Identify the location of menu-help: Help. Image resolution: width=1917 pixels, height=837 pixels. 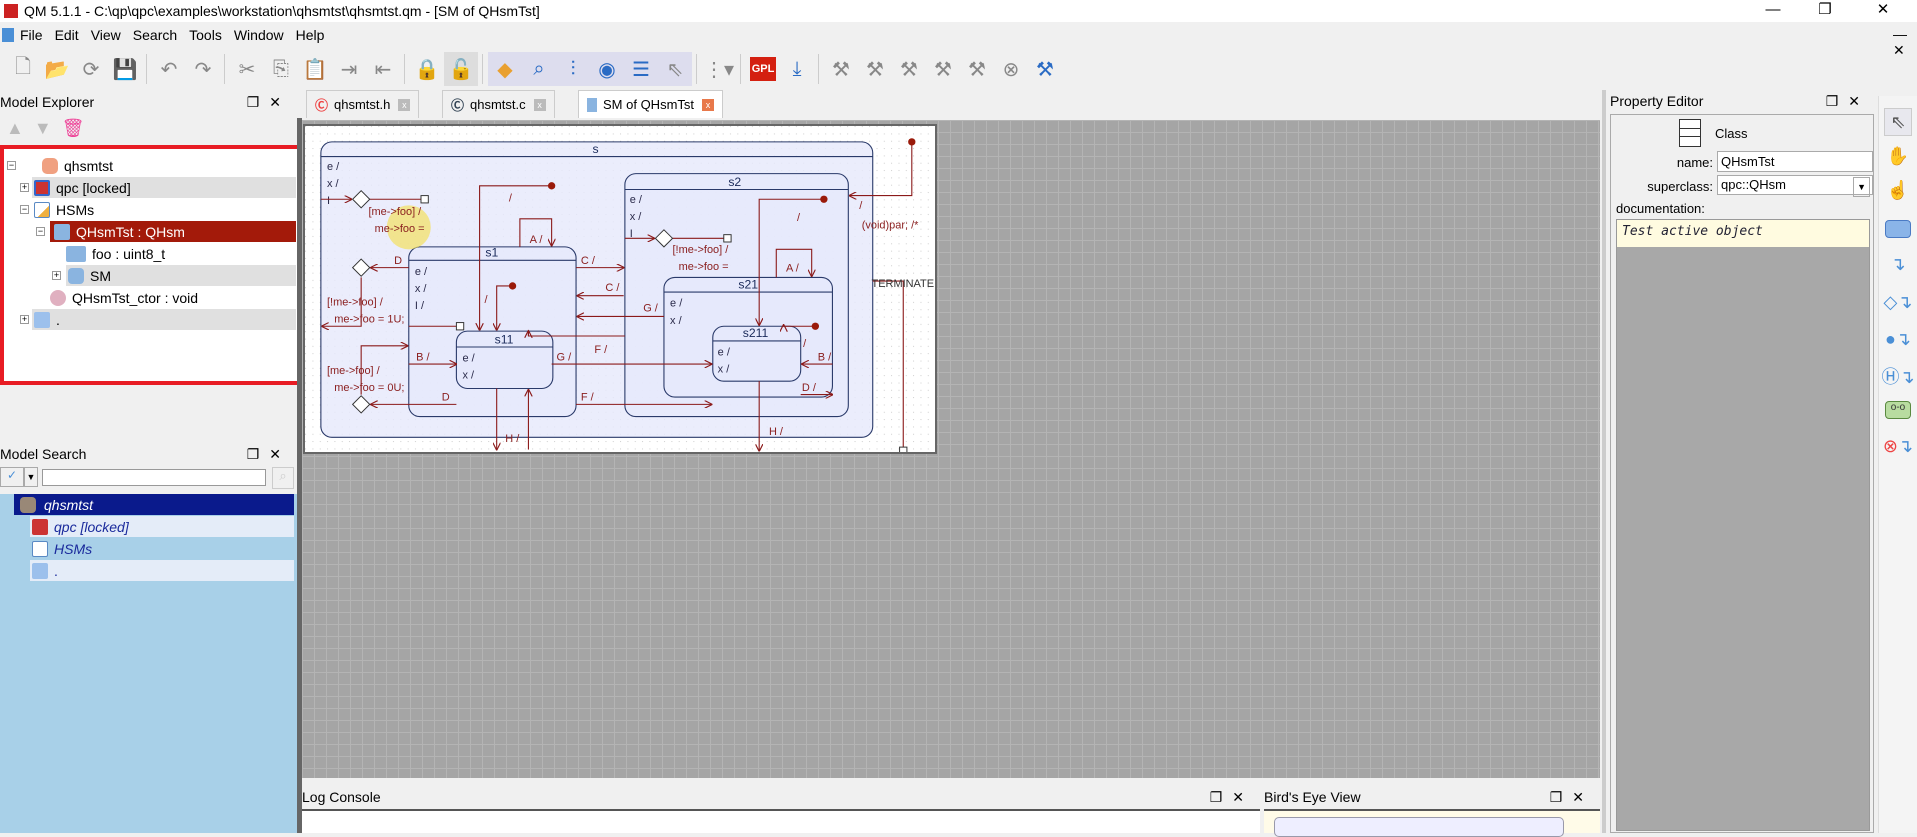
(310, 35).